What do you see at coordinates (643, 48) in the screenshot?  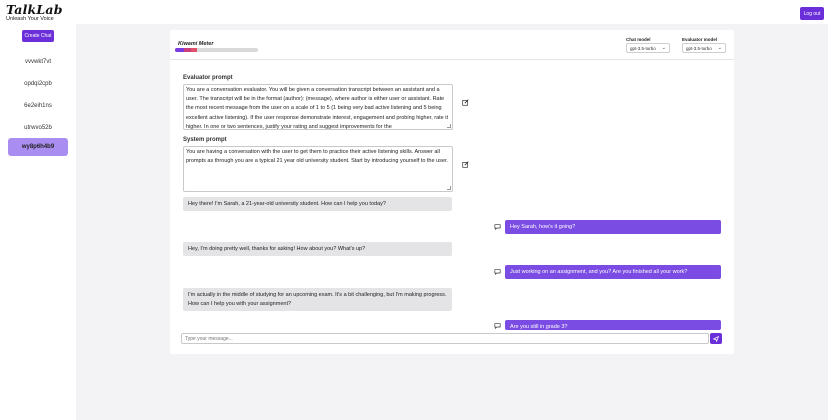 I see `chat-model-value: gpt-3.5-turbo` at bounding box center [643, 48].